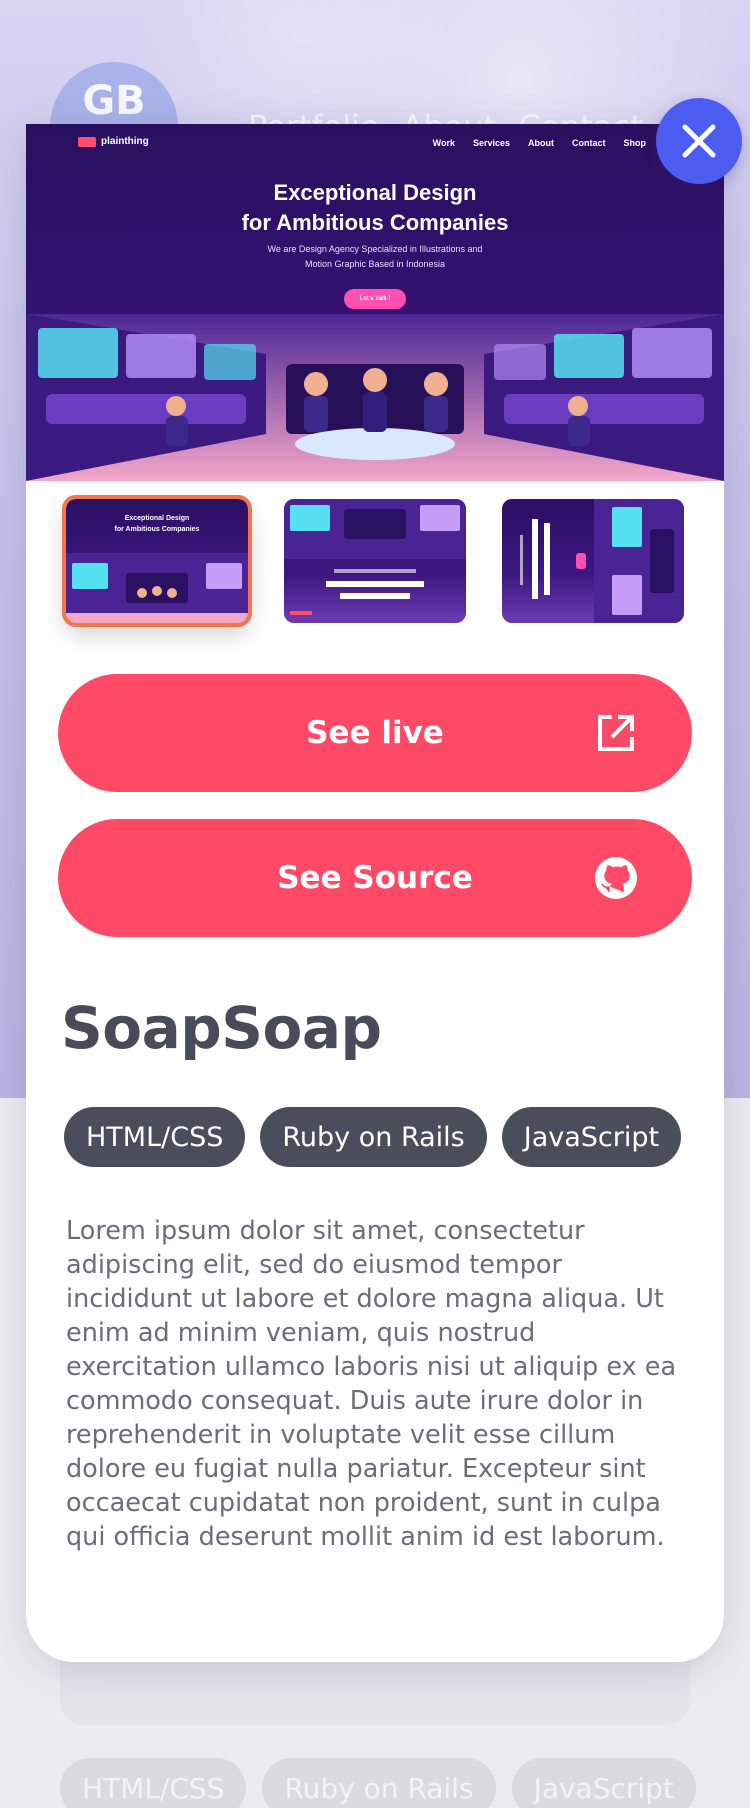  Describe the element at coordinates (443, 143) in the screenshot. I see `screenshot-nav-item: Work` at that location.